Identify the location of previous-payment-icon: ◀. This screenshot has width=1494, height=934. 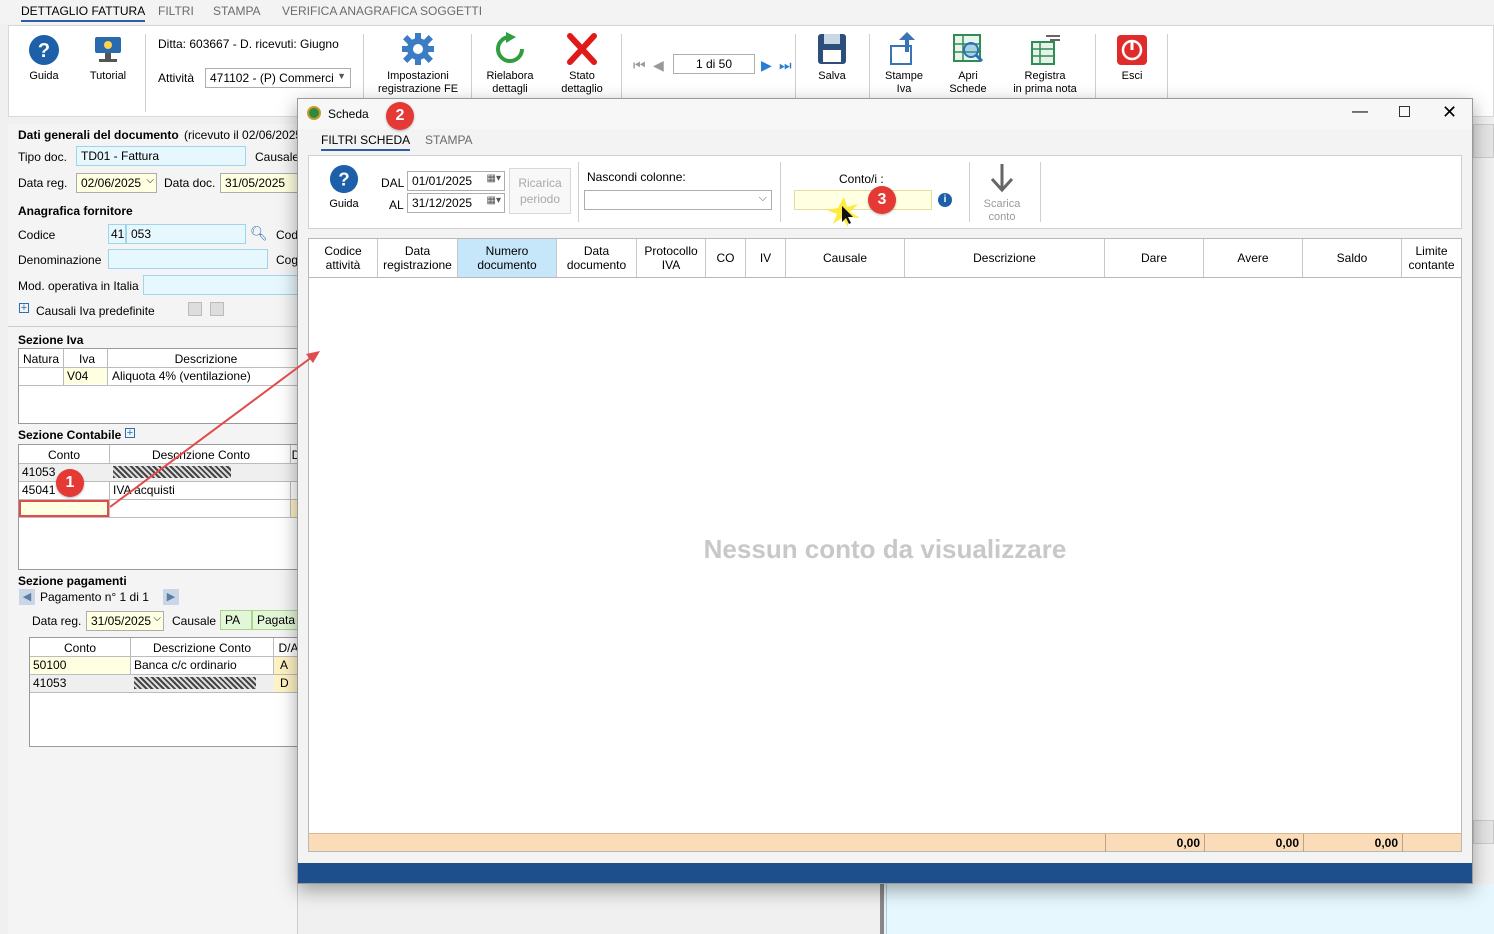
(27, 597).